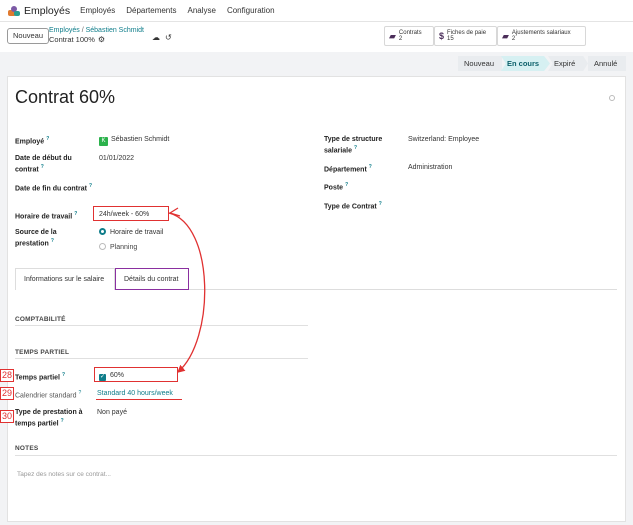  I want to click on breadcrumb: Employés / Sébastien Schmidt, so click(96, 30).